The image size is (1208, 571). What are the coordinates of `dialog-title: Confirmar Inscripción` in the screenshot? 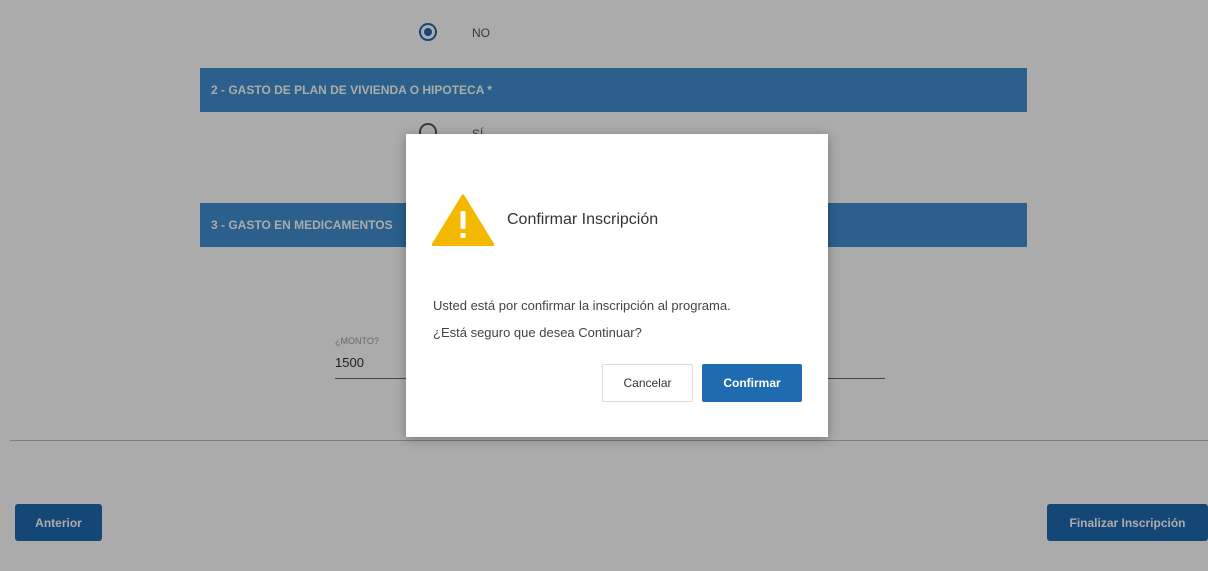 It's located at (583, 219).